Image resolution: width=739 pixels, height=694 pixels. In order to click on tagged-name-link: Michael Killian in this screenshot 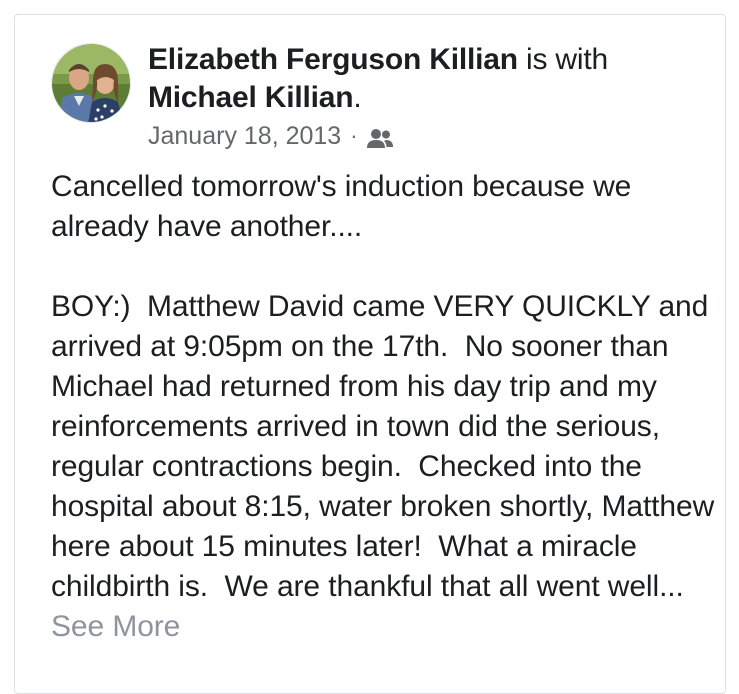, I will do `click(251, 97)`.